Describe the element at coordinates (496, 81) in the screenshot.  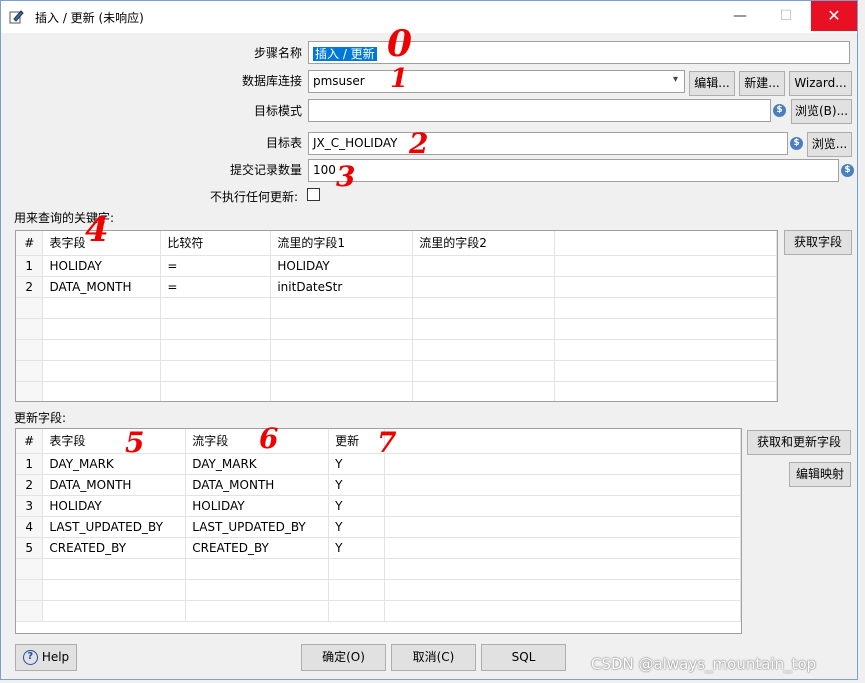
I see `db-conn-select: pmsuser ▾` at that location.